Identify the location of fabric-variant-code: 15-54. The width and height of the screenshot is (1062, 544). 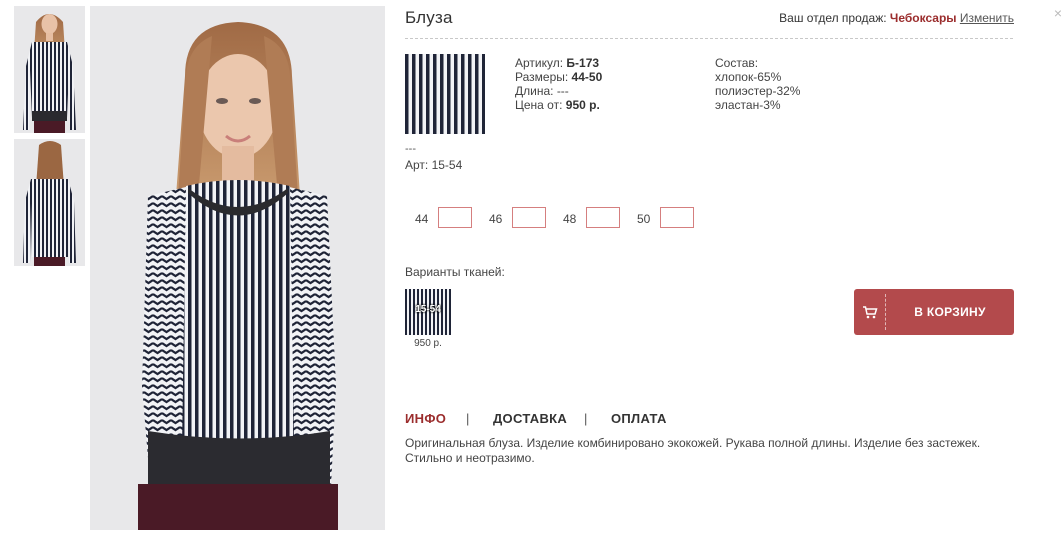
(428, 309).